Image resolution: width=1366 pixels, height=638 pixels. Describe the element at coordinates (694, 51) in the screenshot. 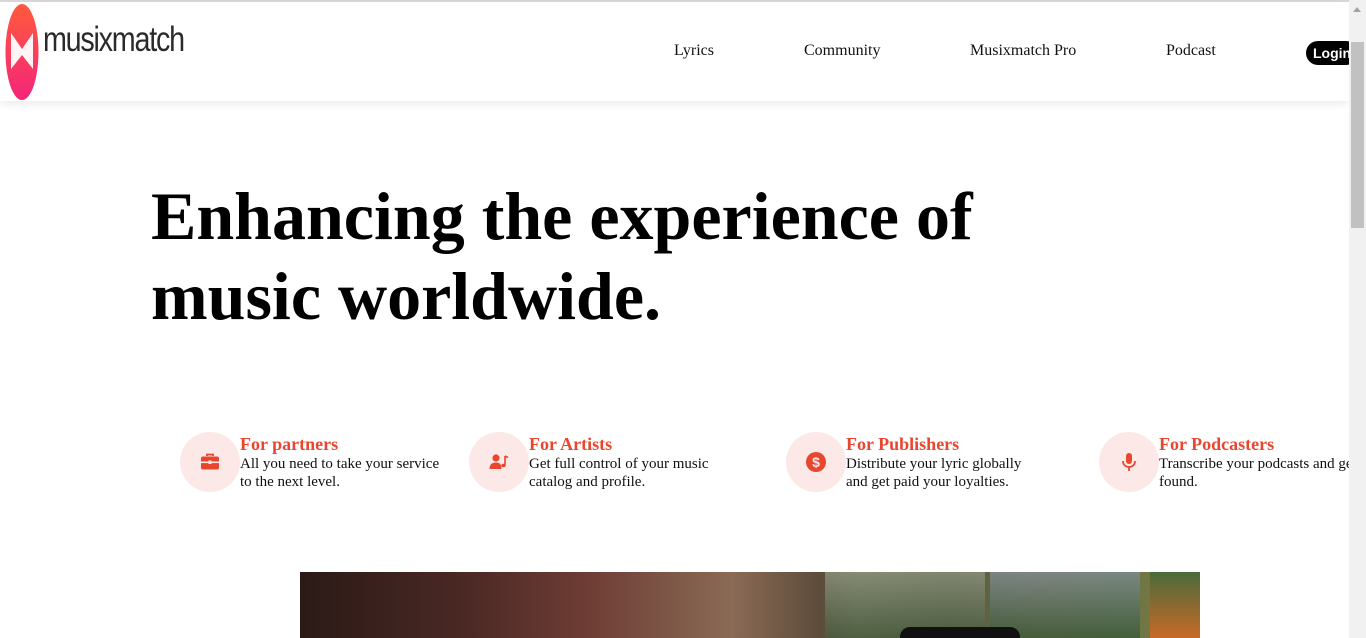

I see `nav-lyrics: Lyrics` at that location.